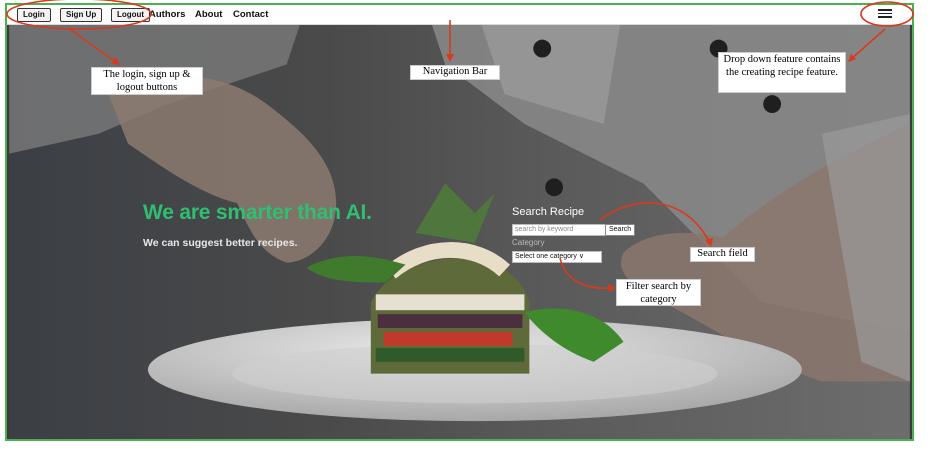 The height and width of the screenshot is (457, 932). Describe the element at coordinates (147, 81) in the screenshot. I see `annotation-auth-buttons: The login, sign up & logout buttons` at that location.